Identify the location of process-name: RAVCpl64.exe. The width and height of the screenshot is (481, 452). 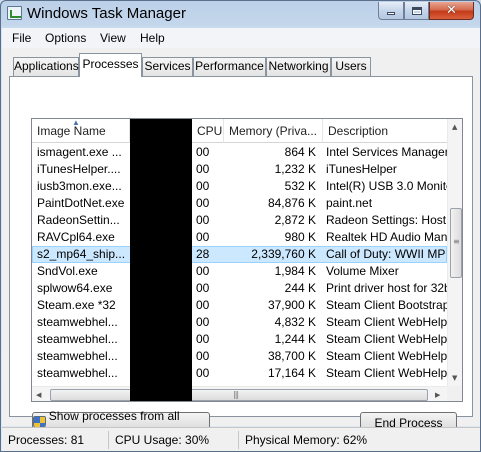
(76, 237).